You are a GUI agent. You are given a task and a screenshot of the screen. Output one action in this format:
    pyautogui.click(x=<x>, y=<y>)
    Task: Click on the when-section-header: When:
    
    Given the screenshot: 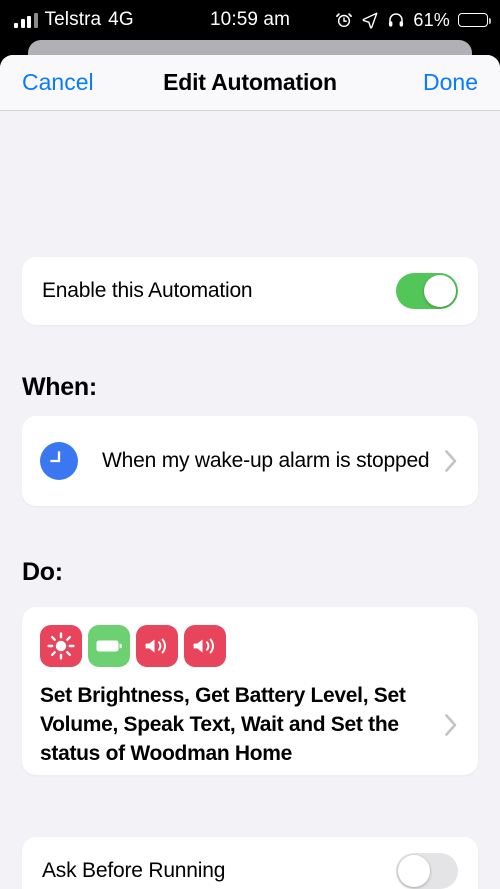 What is the action you would take?
    pyautogui.click(x=59, y=387)
    